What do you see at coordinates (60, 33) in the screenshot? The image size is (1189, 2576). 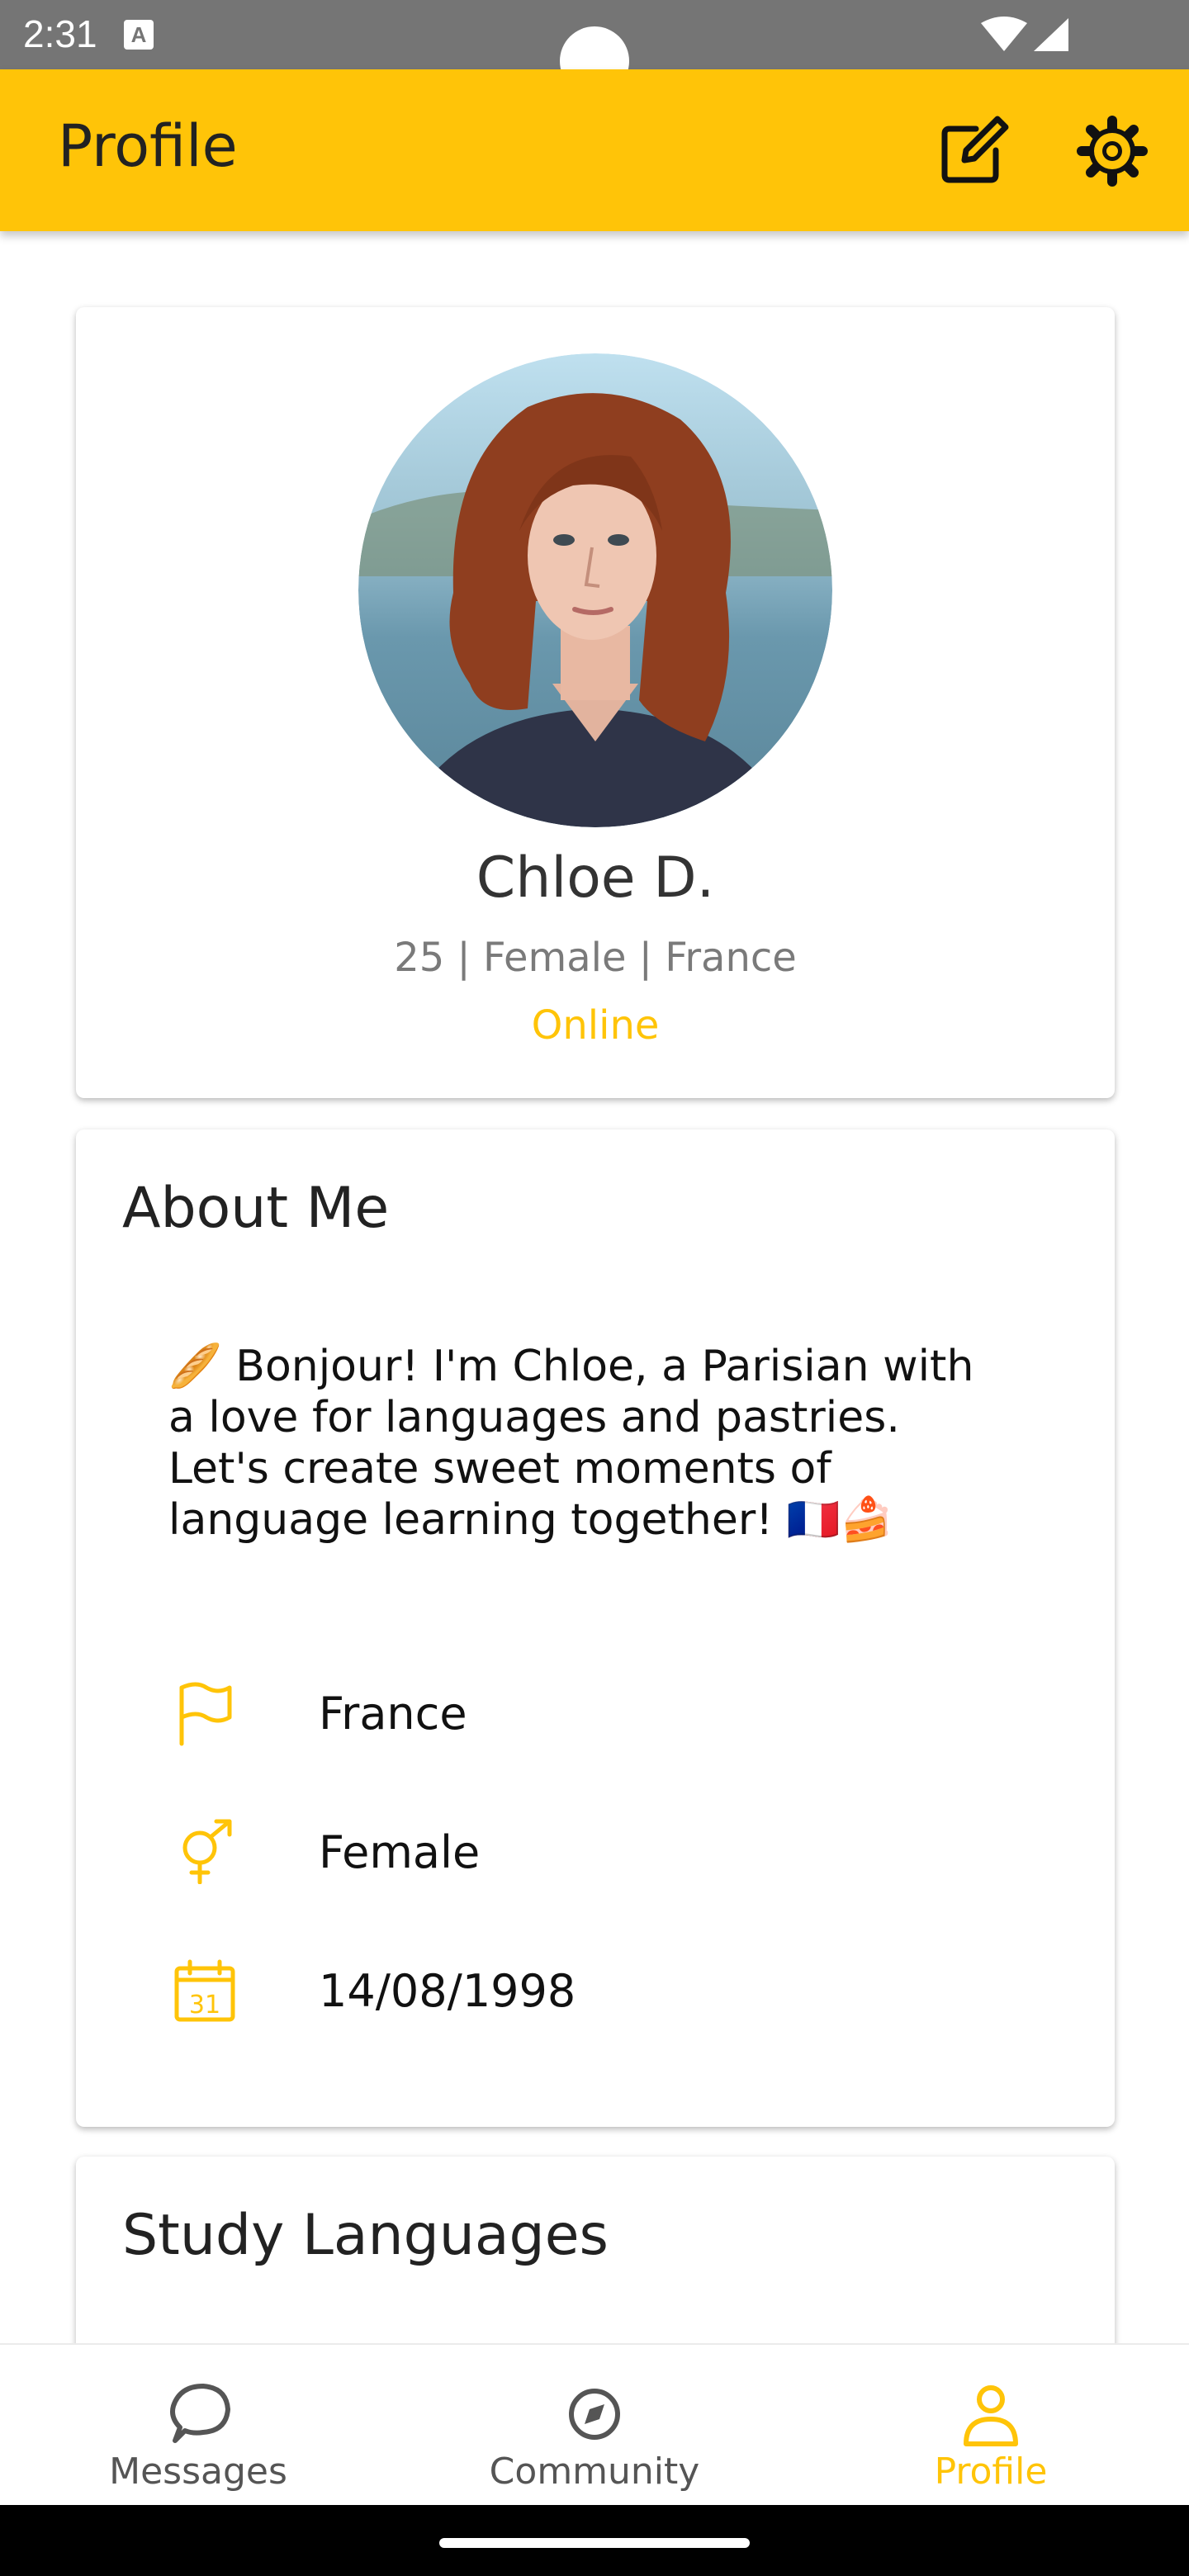 I see `status-time: 2:31` at bounding box center [60, 33].